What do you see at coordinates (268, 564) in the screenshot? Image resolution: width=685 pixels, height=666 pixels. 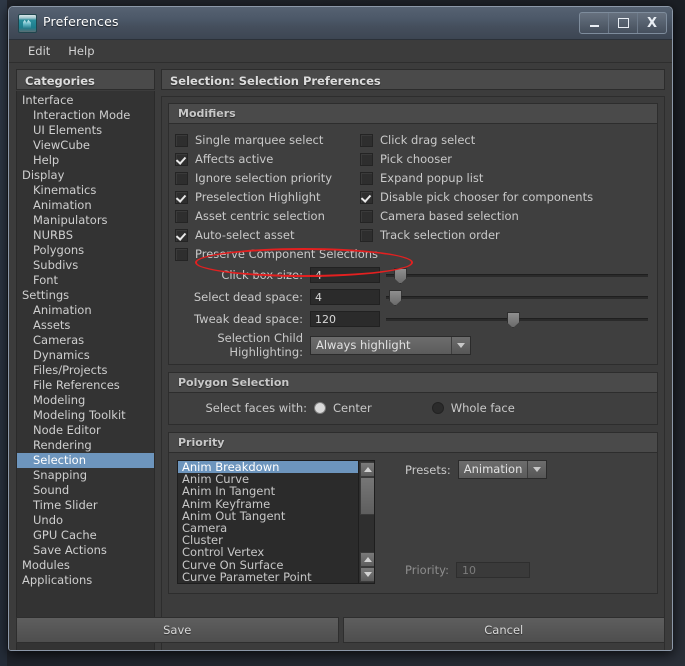 I see `list-item: Curve On Surface` at bounding box center [268, 564].